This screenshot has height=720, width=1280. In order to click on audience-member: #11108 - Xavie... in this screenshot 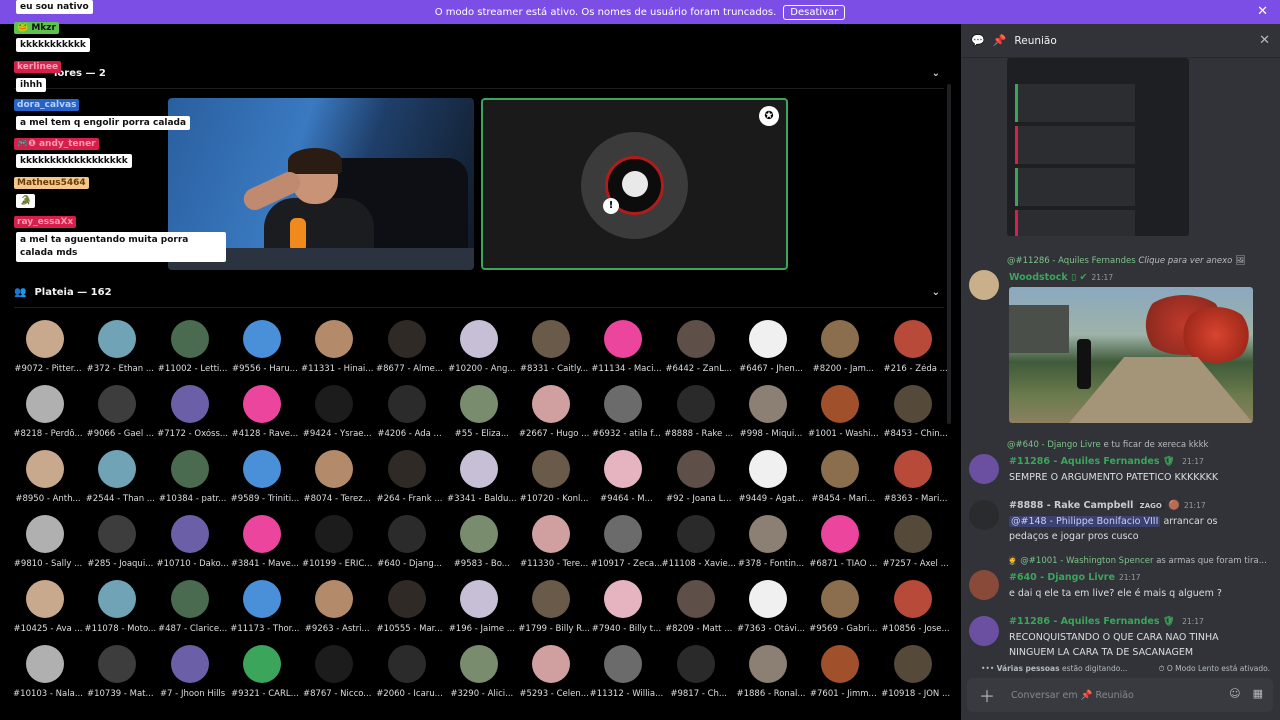, I will do `click(698, 546)`.